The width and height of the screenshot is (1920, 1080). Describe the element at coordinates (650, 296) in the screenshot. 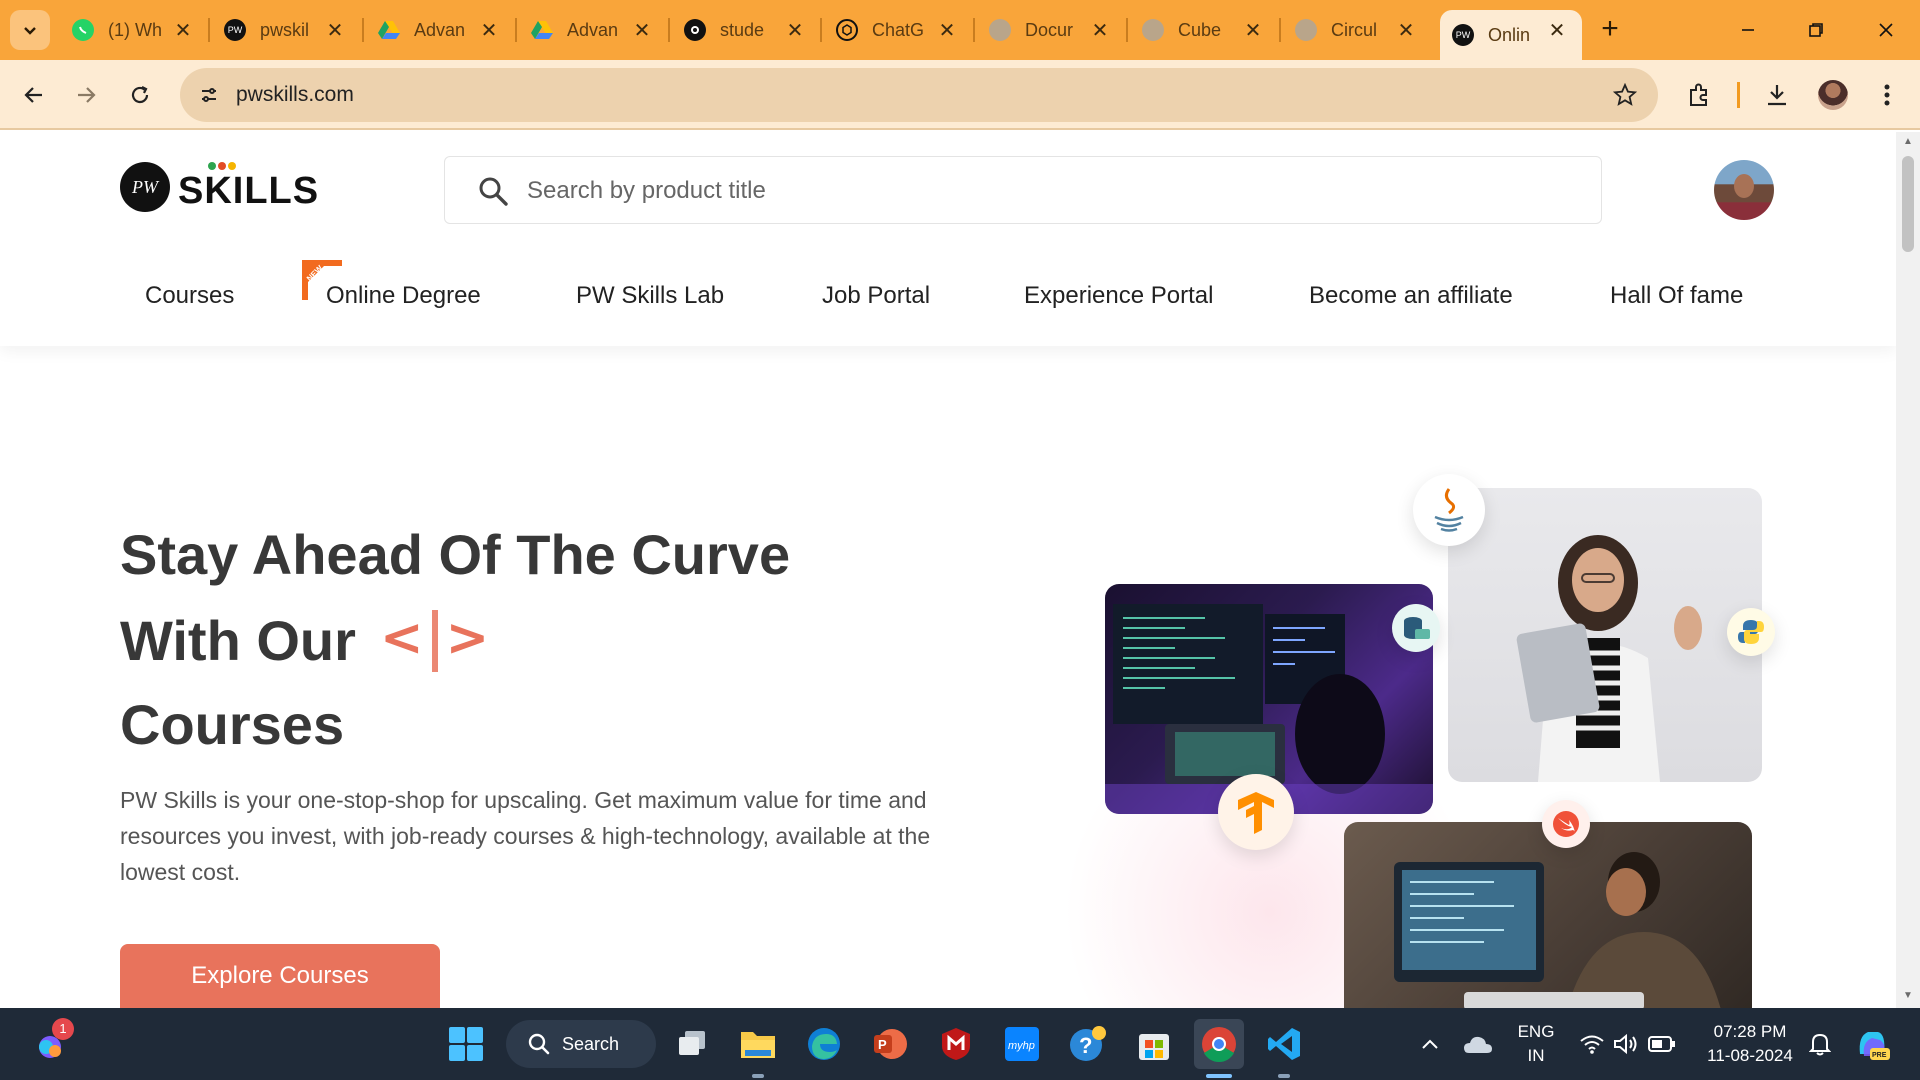

I see `nav-pw-skills-lab: PW Skills Lab` at that location.